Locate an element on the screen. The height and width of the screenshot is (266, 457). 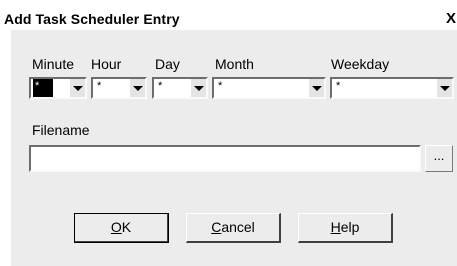
cancel-button: Cancel is located at coordinates (233, 228).